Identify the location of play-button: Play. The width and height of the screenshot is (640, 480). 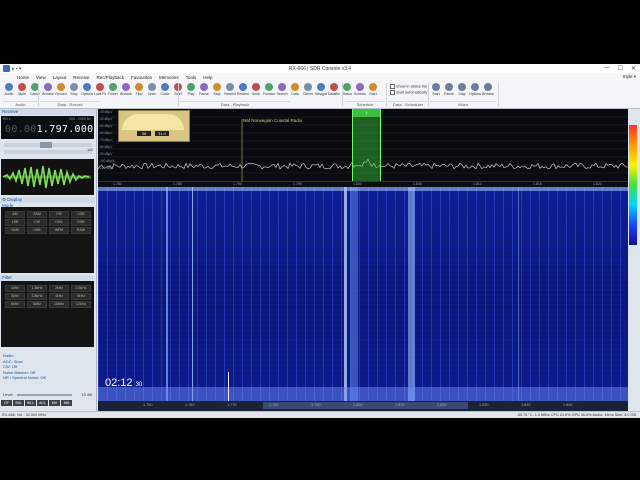
(191, 92).